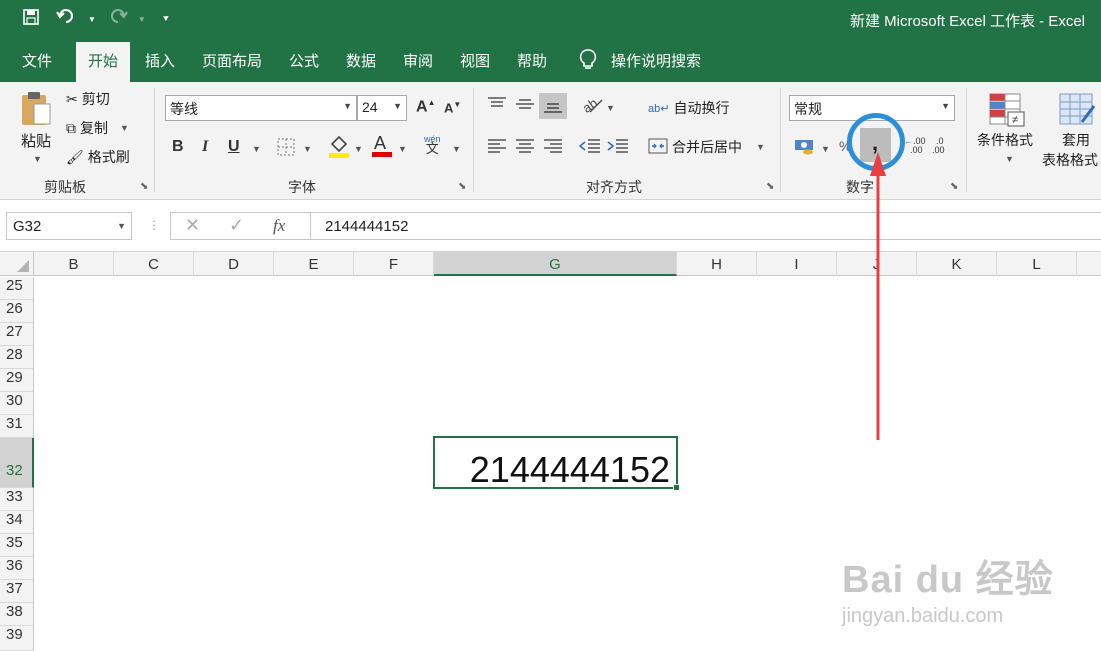 This screenshot has height=651, width=1101. I want to click on row-header: 28, so click(17, 357).